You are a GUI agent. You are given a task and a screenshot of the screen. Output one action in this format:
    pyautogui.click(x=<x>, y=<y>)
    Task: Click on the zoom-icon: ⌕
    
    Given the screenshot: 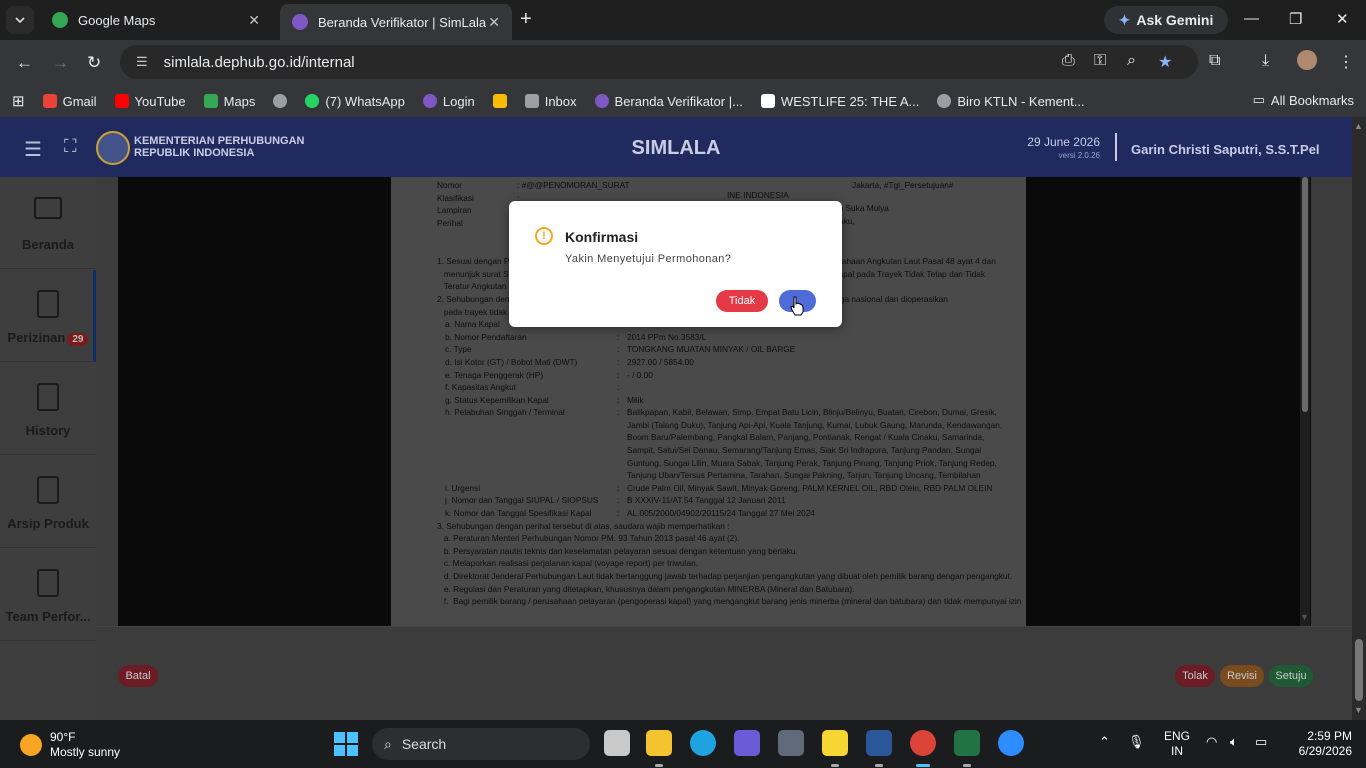 What is the action you would take?
    pyautogui.click(x=1131, y=61)
    